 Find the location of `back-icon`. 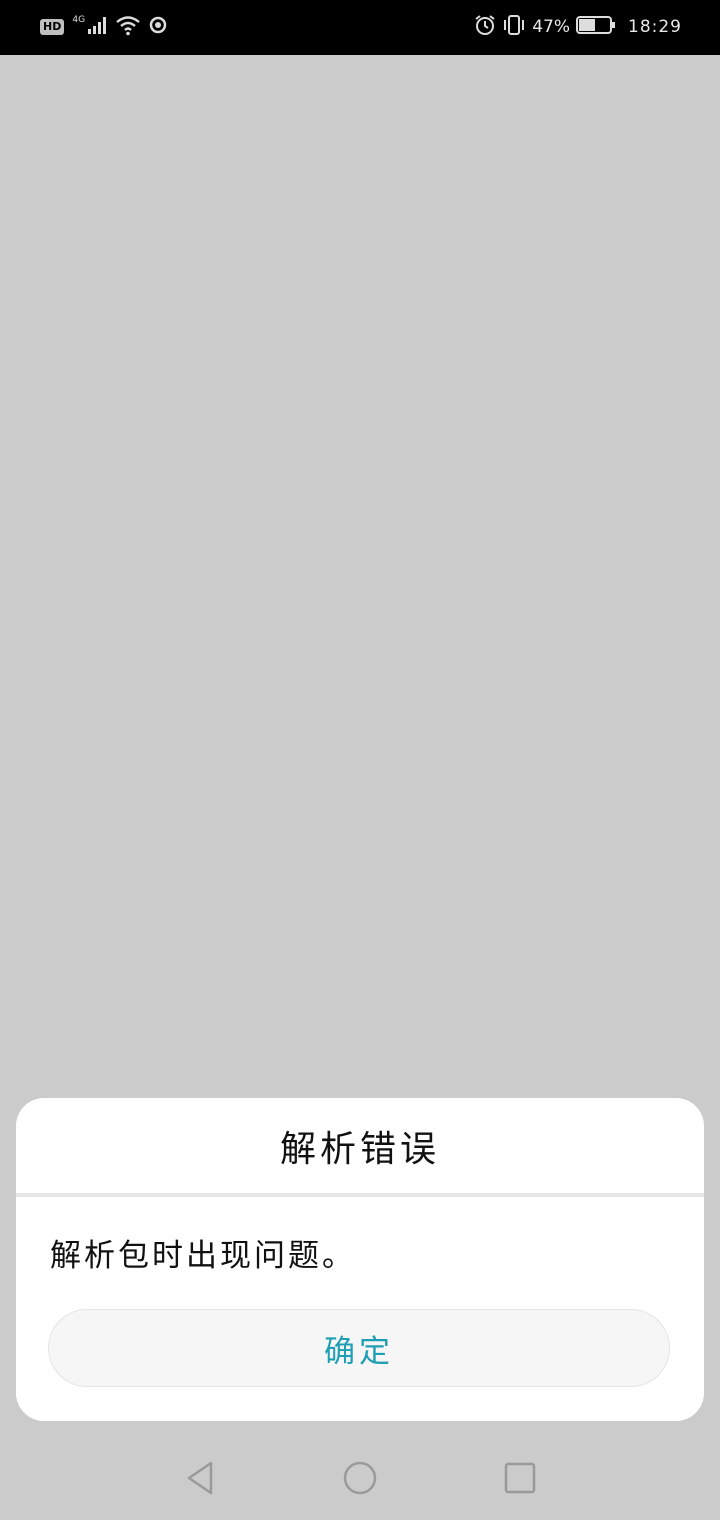

back-icon is located at coordinates (200, 1480).